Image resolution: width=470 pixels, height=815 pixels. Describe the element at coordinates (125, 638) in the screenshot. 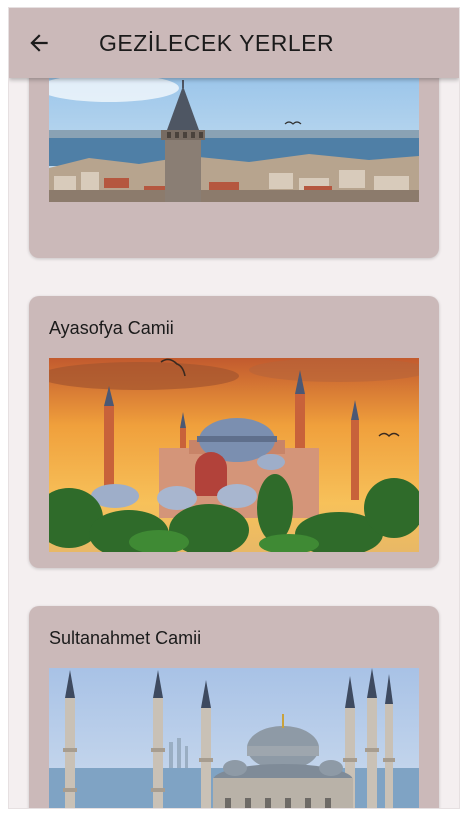

I see `place-name: Sultanahmet Camii` at that location.